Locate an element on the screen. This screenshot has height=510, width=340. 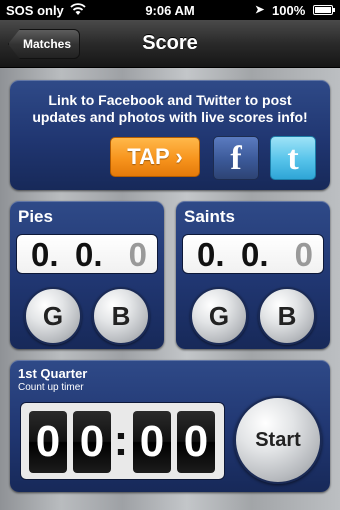
team-panel-away: Saints 0. 0. 0 G B is located at coordinates (253, 275).